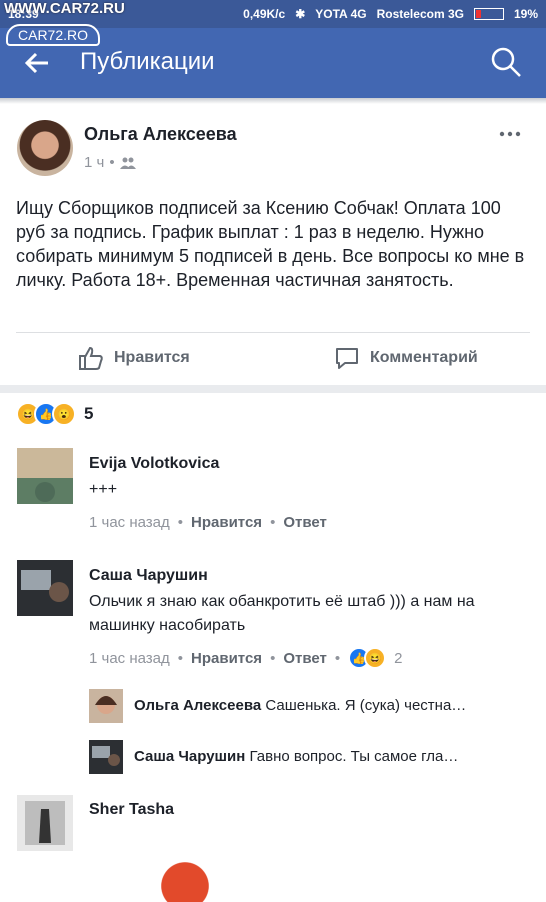 This screenshot has height=902, width=546. Describe the element at coordinates (45, 148) in the screenshot. I see `post-author-avatar` at that location.